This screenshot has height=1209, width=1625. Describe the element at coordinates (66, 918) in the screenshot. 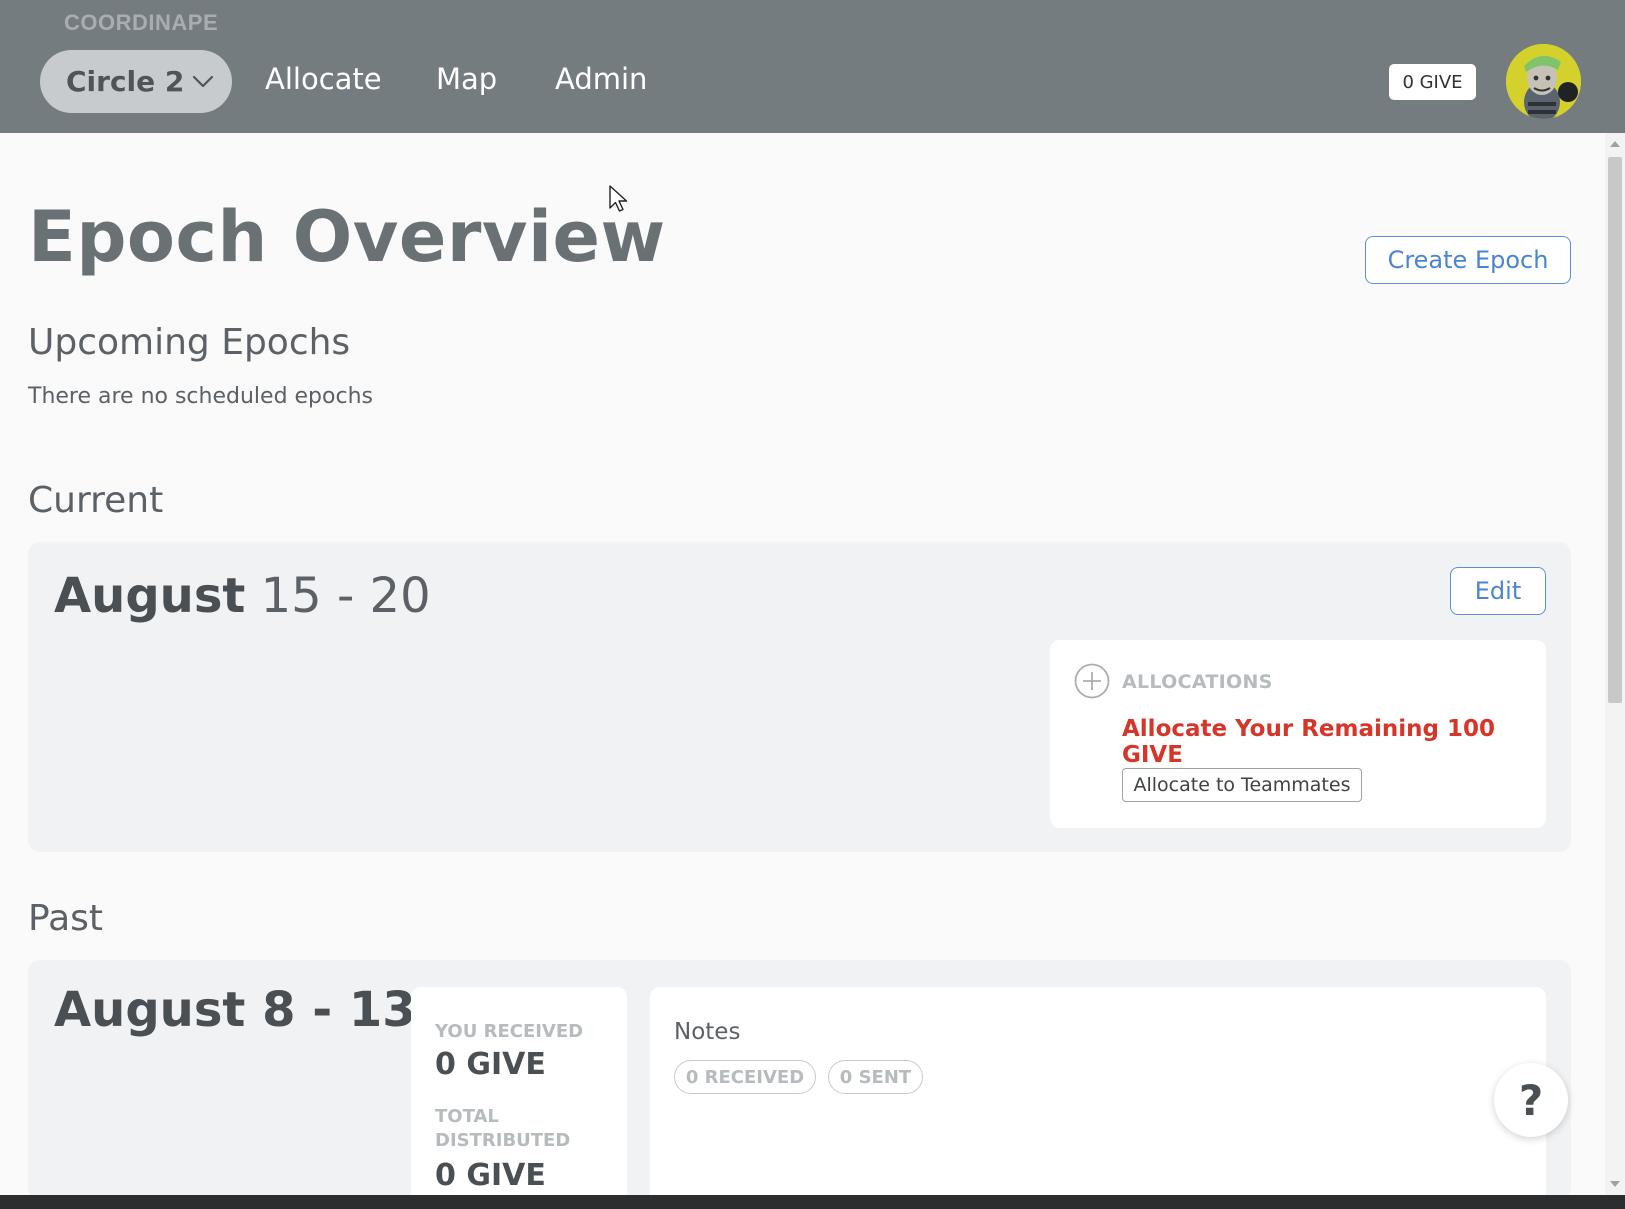

I see `past-heading: Past` at that location.